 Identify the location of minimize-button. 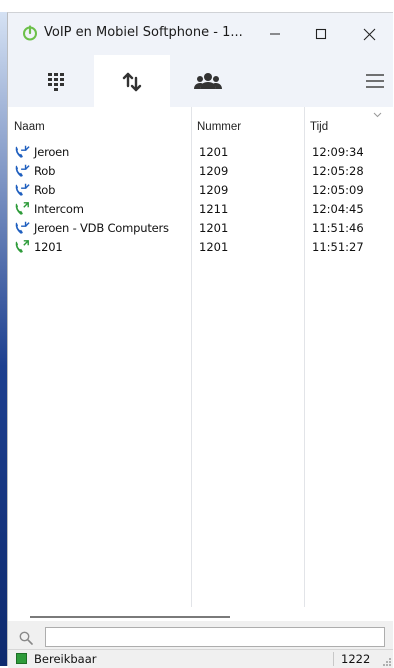
(275, 34).